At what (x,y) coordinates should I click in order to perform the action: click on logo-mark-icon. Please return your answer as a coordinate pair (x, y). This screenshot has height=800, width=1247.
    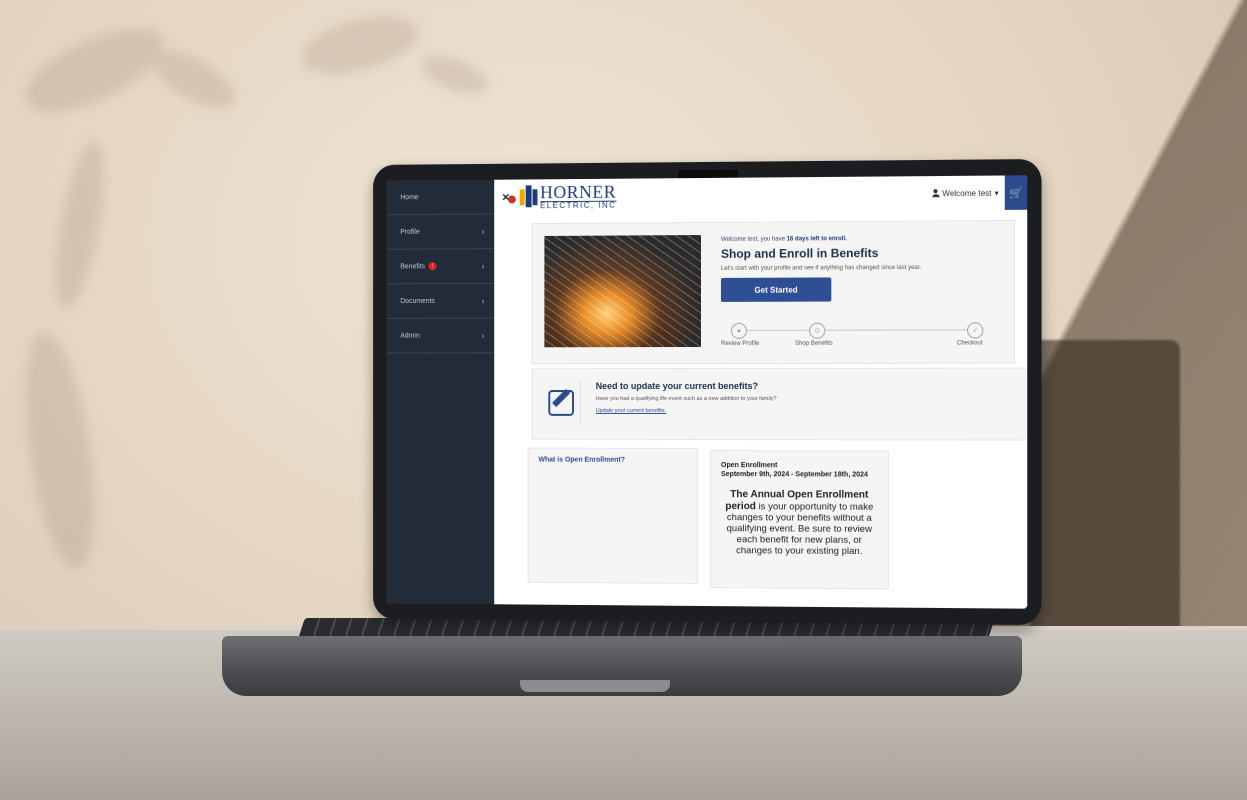
    Looking at the image, I should click on (528, 196).